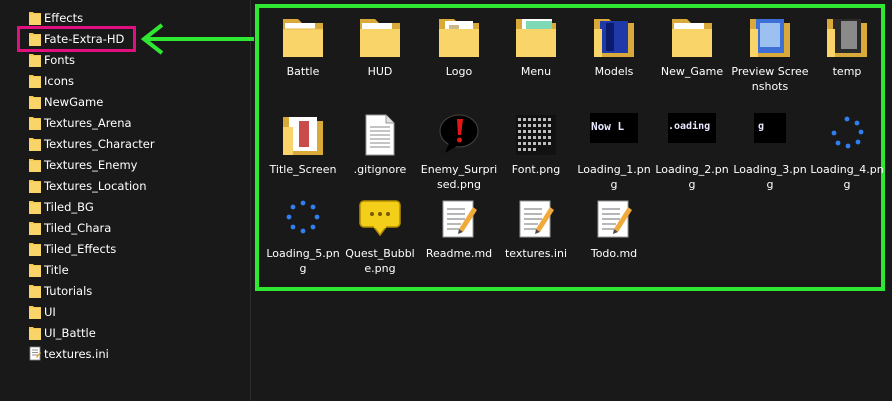 This screenshot has width=892, height=401. I want to click on loading-text-image-icon: g, so click(770, 128).